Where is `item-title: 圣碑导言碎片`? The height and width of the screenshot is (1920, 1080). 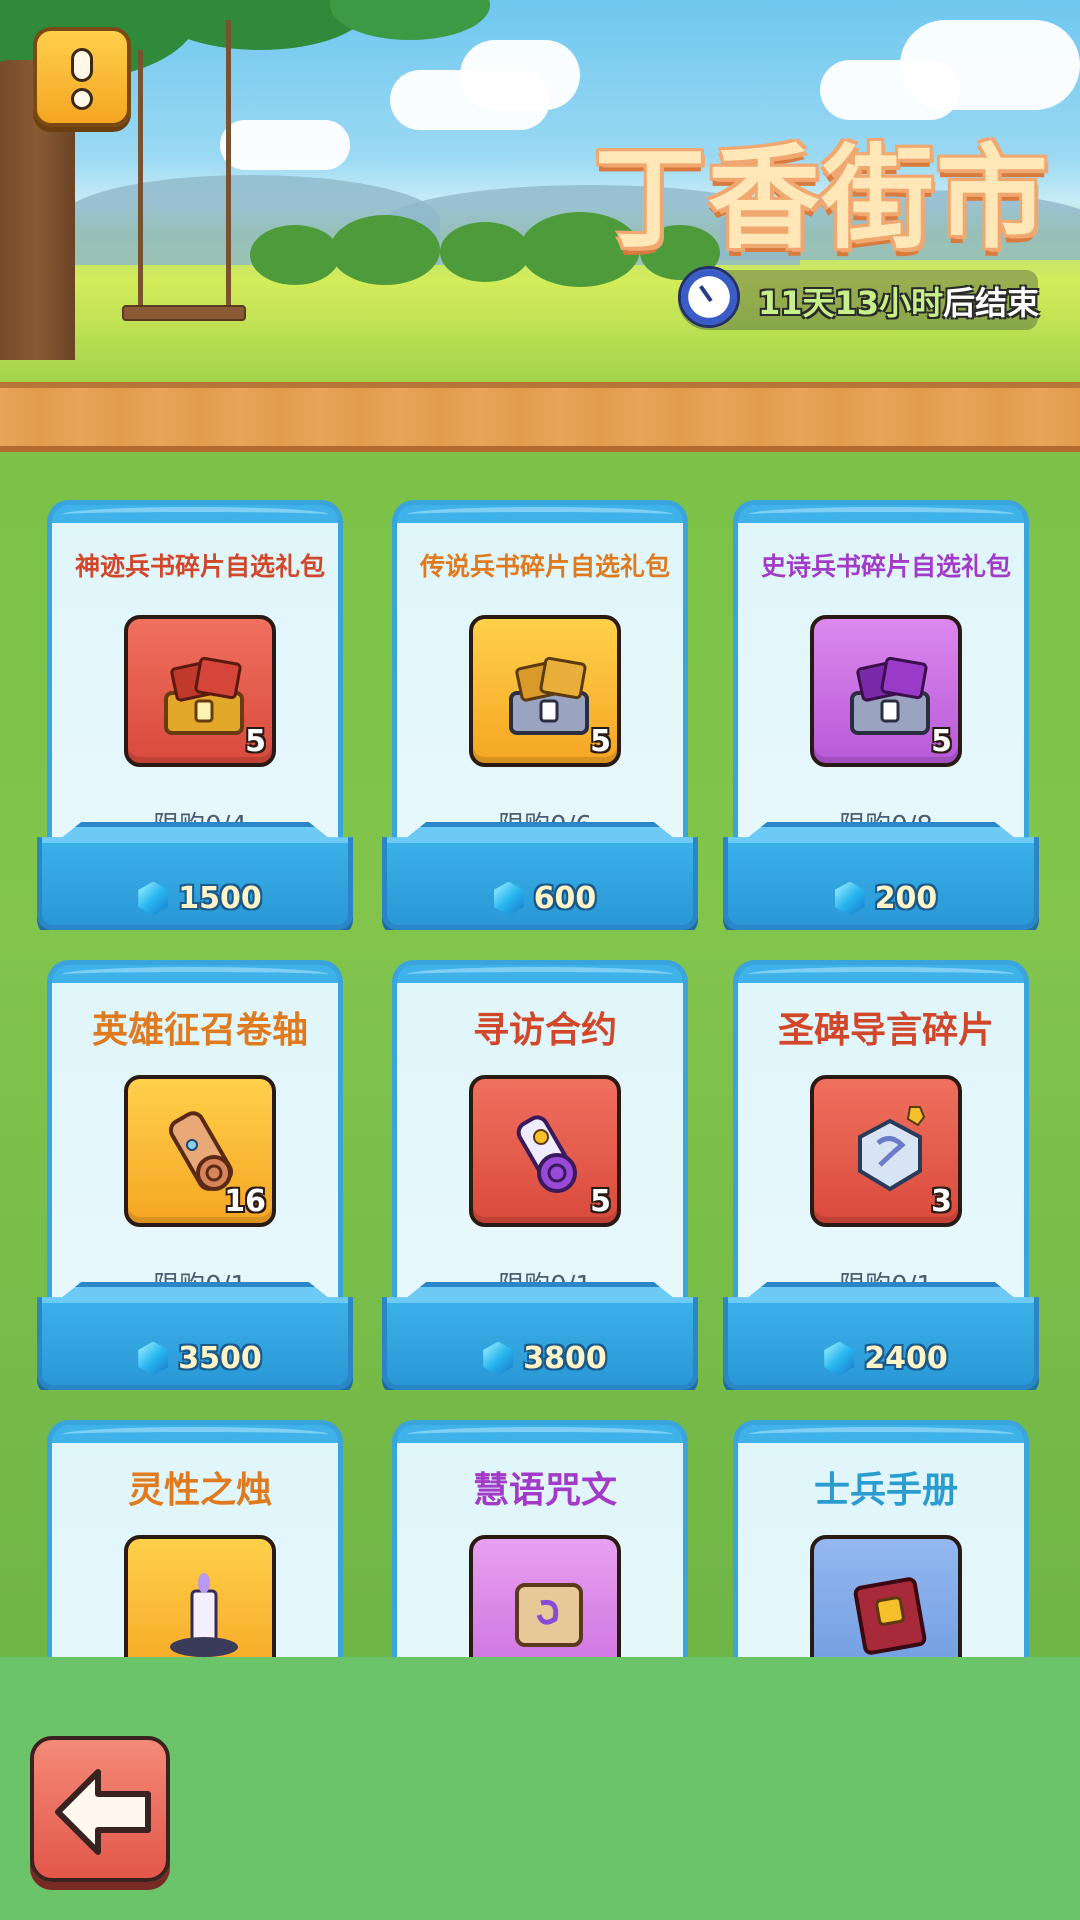 item-title: 圣碑导言碎片 is located at coordinates (885, 1030).